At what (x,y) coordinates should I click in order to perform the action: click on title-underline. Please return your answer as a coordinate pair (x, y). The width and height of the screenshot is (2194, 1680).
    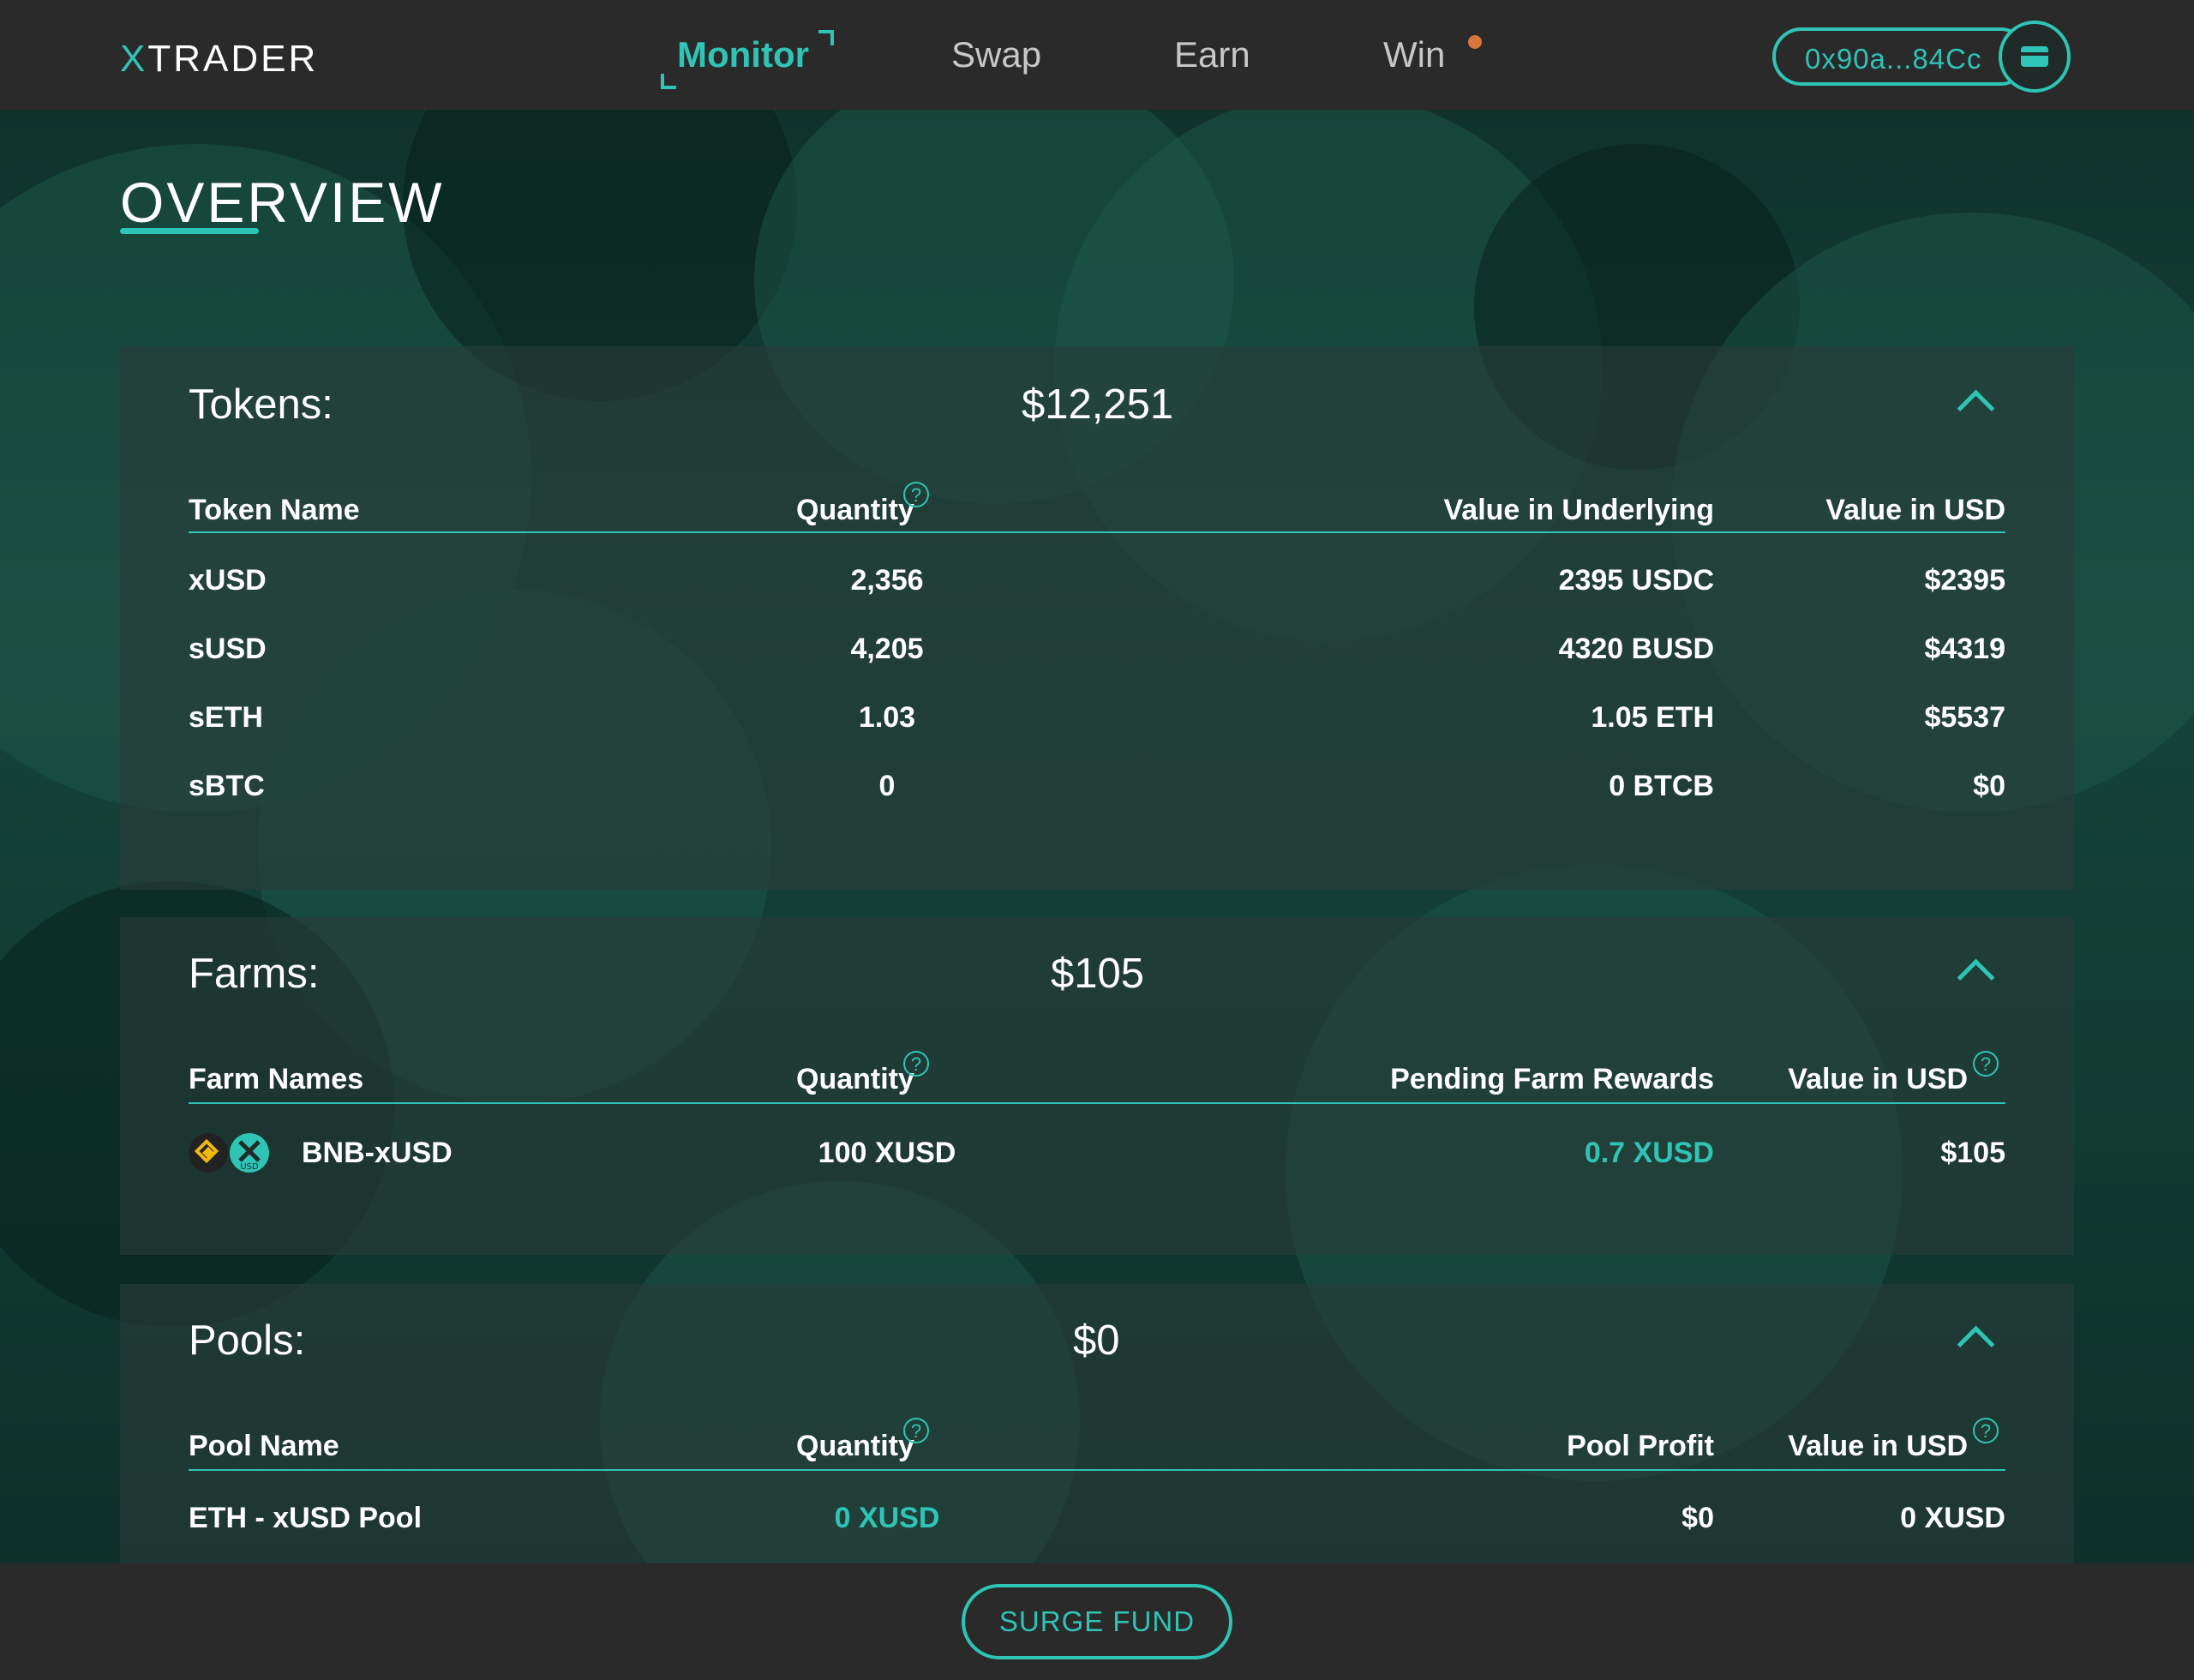
    Looking at the image, I should click on (189, 231).